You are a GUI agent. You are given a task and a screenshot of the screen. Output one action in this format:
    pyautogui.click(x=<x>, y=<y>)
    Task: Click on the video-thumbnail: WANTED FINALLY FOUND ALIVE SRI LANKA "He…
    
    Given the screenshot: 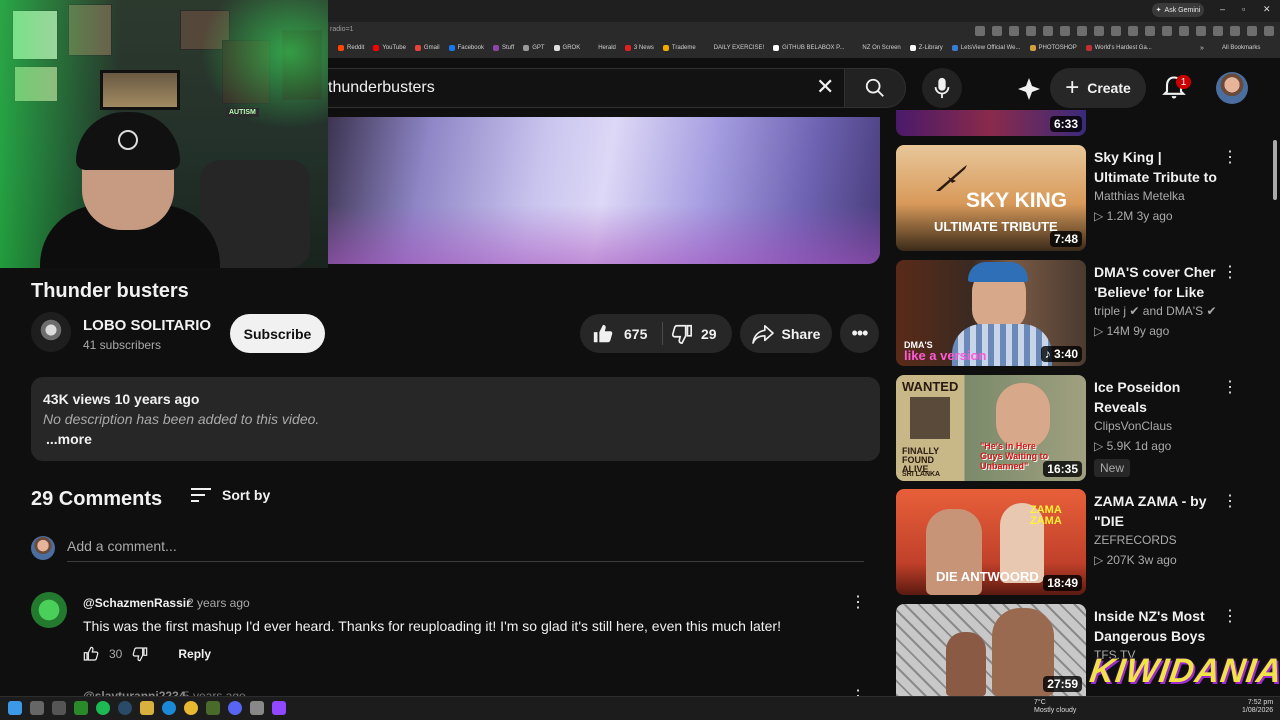 What is the action you would take?
    pyautogui.click(x=991, y=428)
    